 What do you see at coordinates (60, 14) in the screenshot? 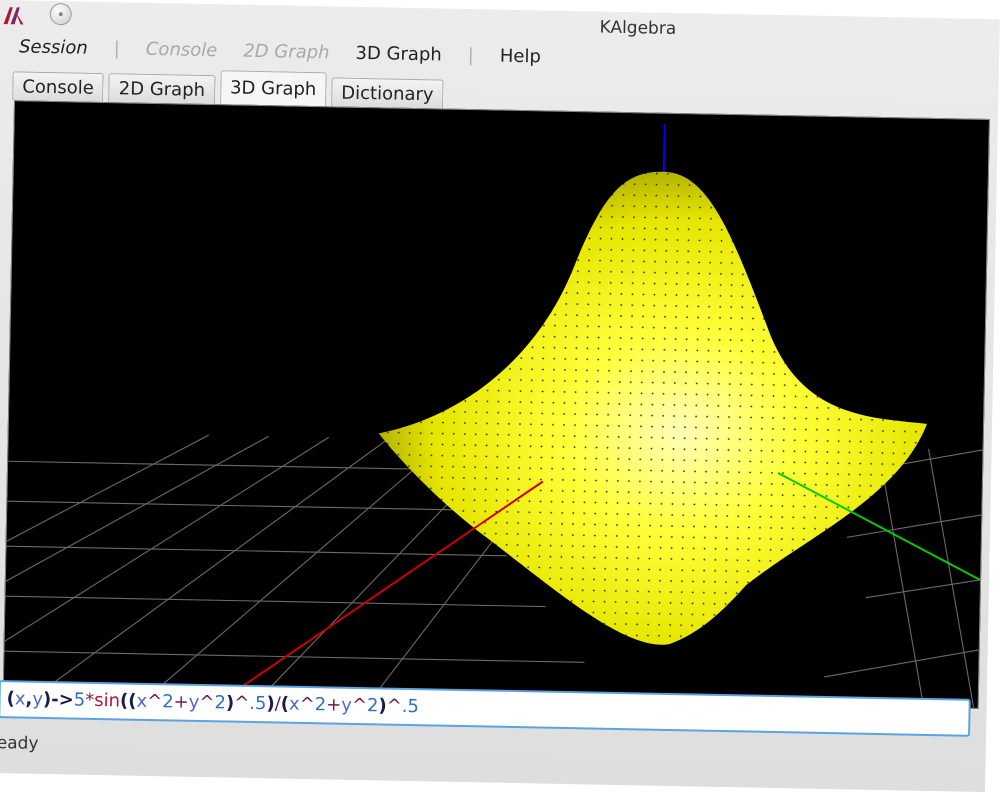
I see `window-menu-button` at bounding box center [60, 14].